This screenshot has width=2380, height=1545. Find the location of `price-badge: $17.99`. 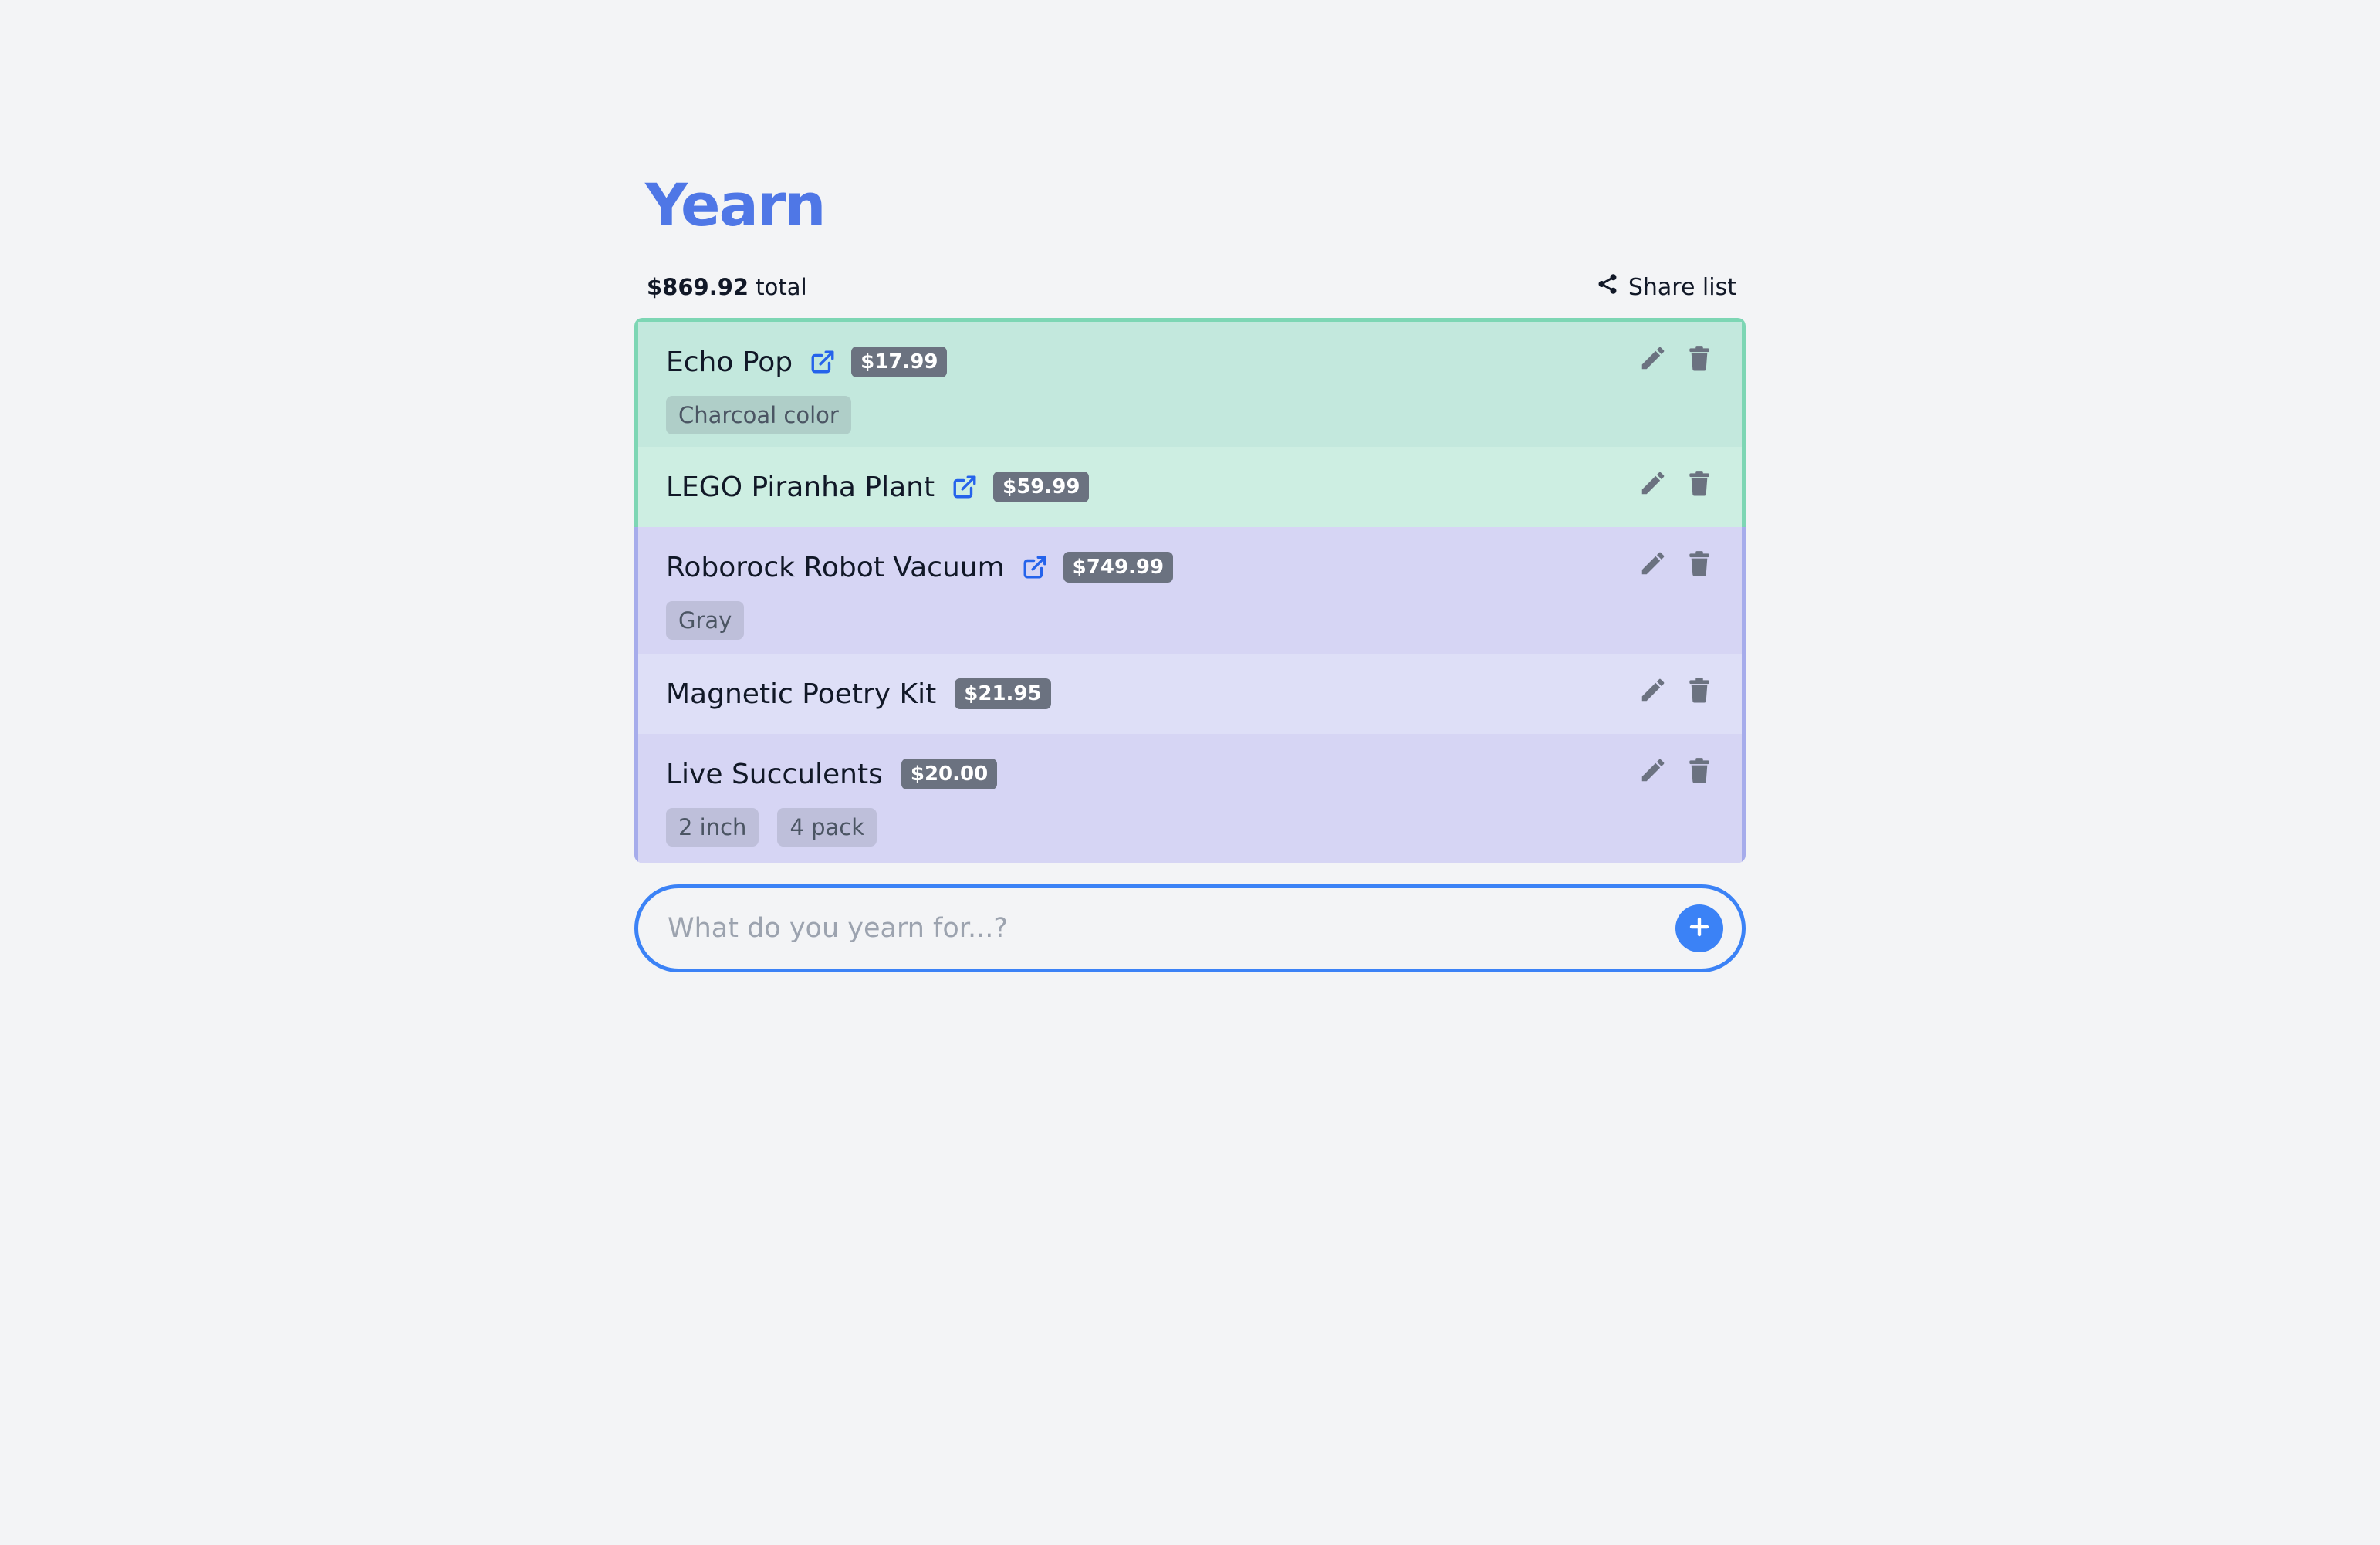

price-badge: $17.99 is located at coordinates (900, 362).